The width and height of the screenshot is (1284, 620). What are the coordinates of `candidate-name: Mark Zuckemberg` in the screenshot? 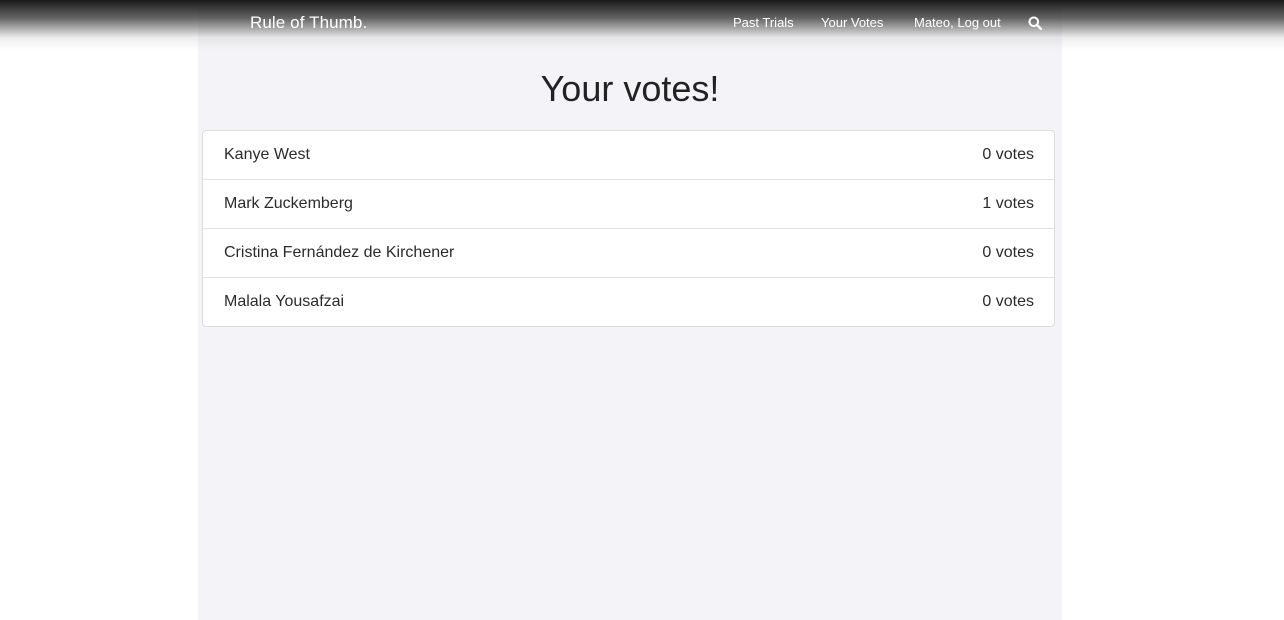 It's located at (288, 203).